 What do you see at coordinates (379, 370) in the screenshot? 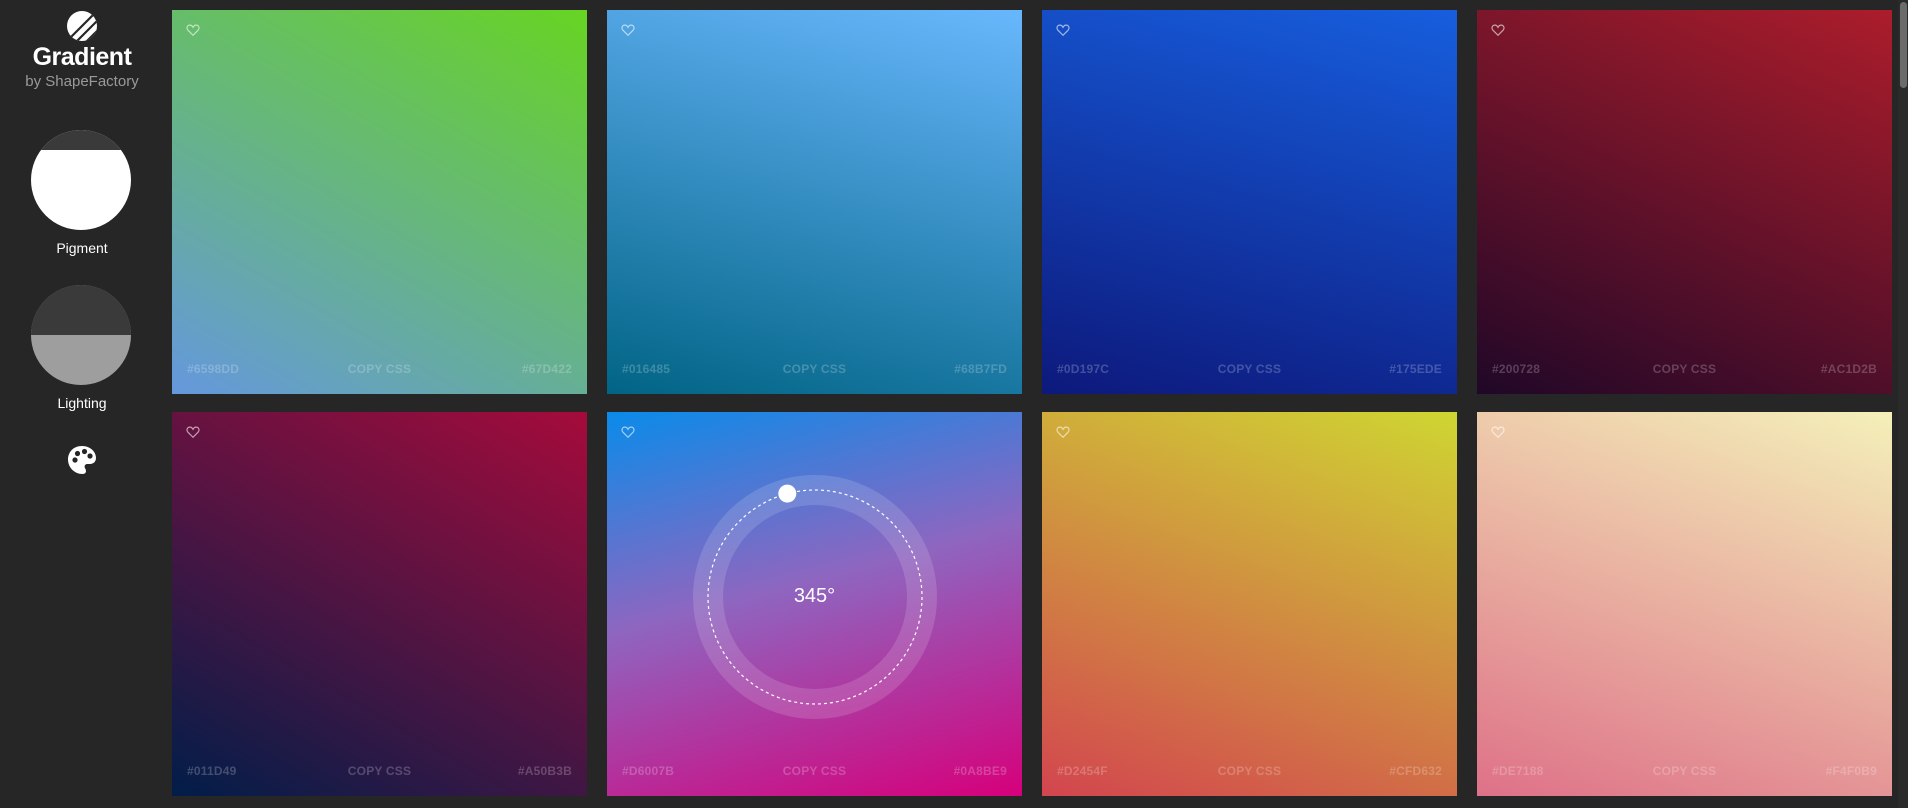
I see `card-footer: #6598DD COPY CSS #67D422` at bounding box center [379, 370].